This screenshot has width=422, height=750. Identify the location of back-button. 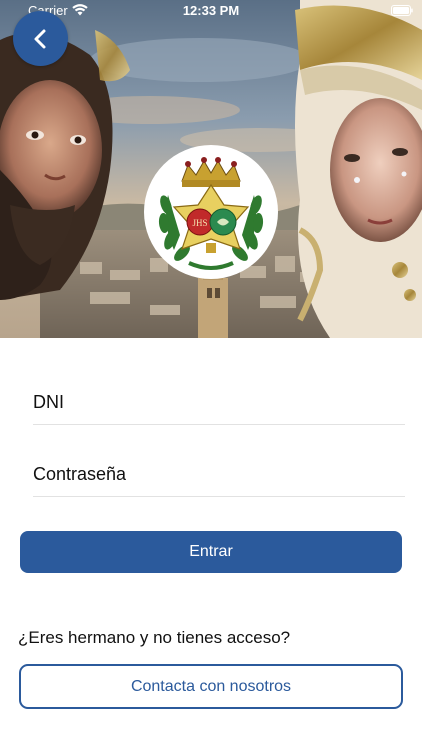
(40, 38).